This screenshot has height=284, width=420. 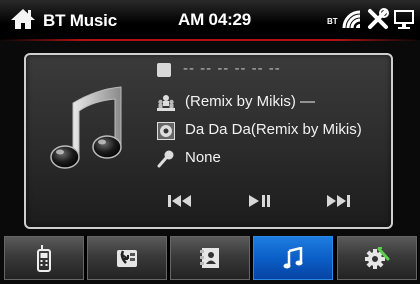 What do you see at coordinates (338, 201) in the screenshot?
I see `next-track-button` at bounding box center [338, 201].